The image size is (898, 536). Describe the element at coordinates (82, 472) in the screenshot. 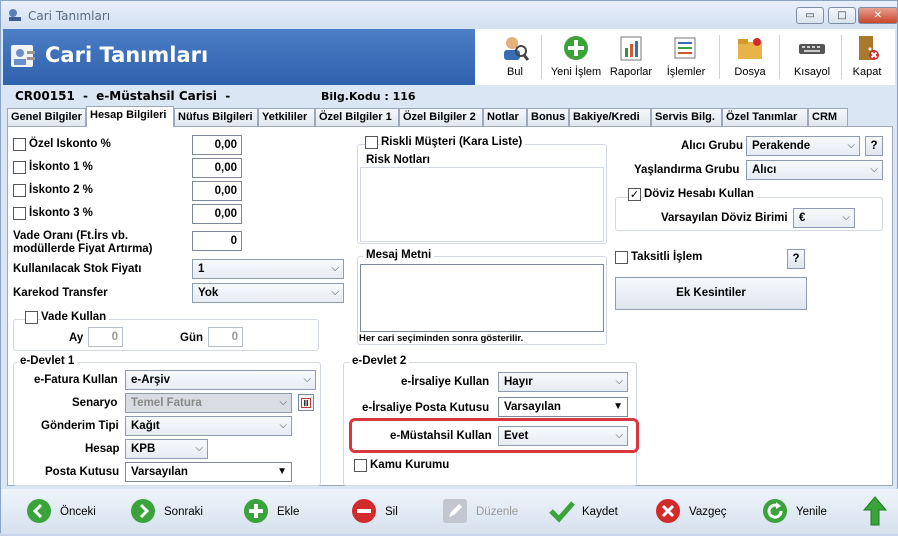

I see `posta-label: Posta Kutusu` at that location.